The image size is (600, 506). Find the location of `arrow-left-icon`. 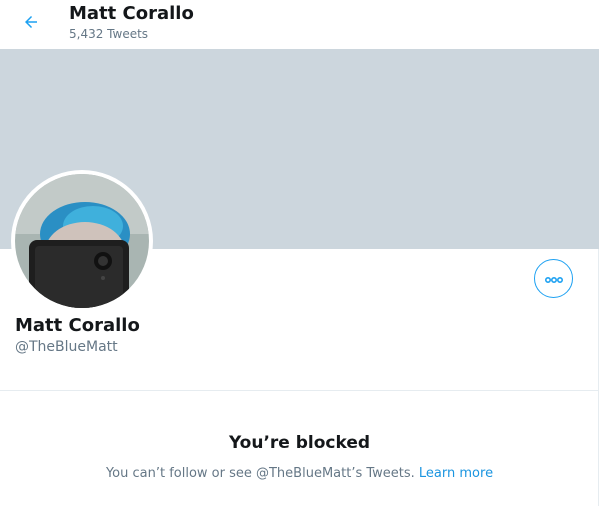

arrow-left-icon is located at coordinates (31, 24).